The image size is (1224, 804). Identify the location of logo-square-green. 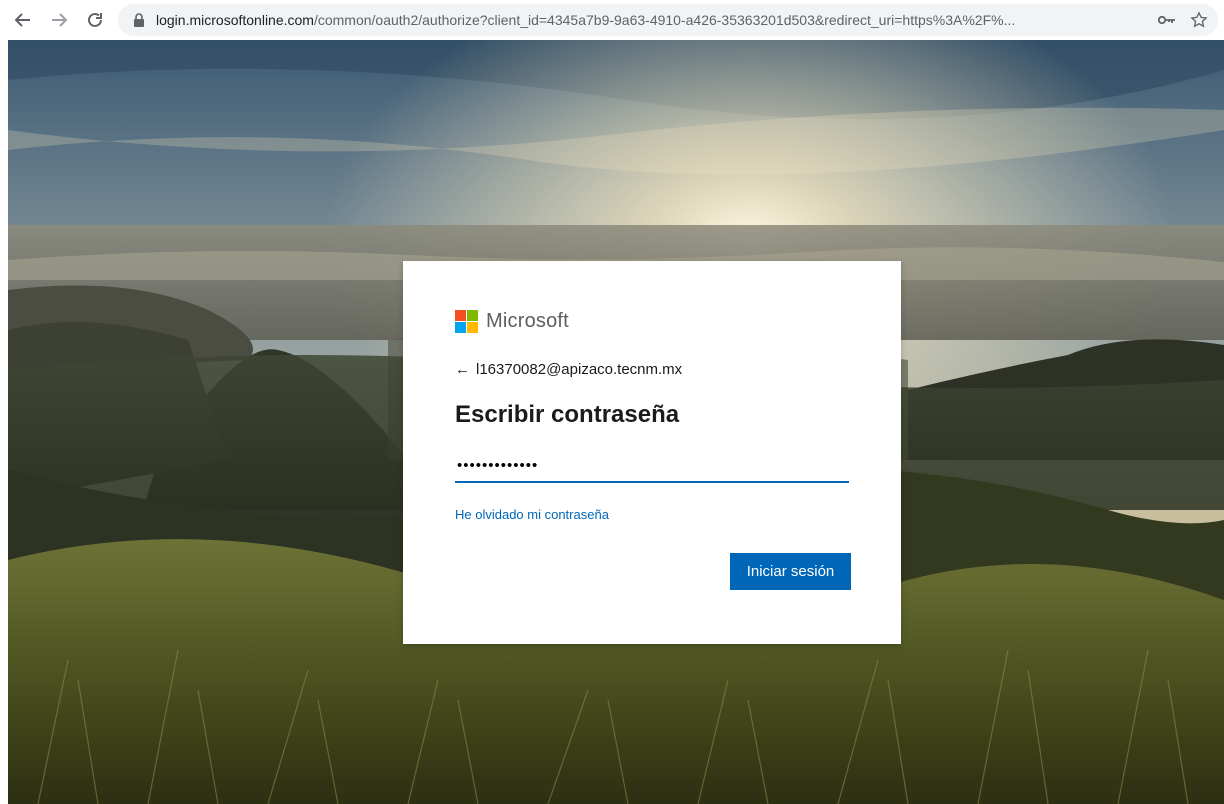
(472, 315).